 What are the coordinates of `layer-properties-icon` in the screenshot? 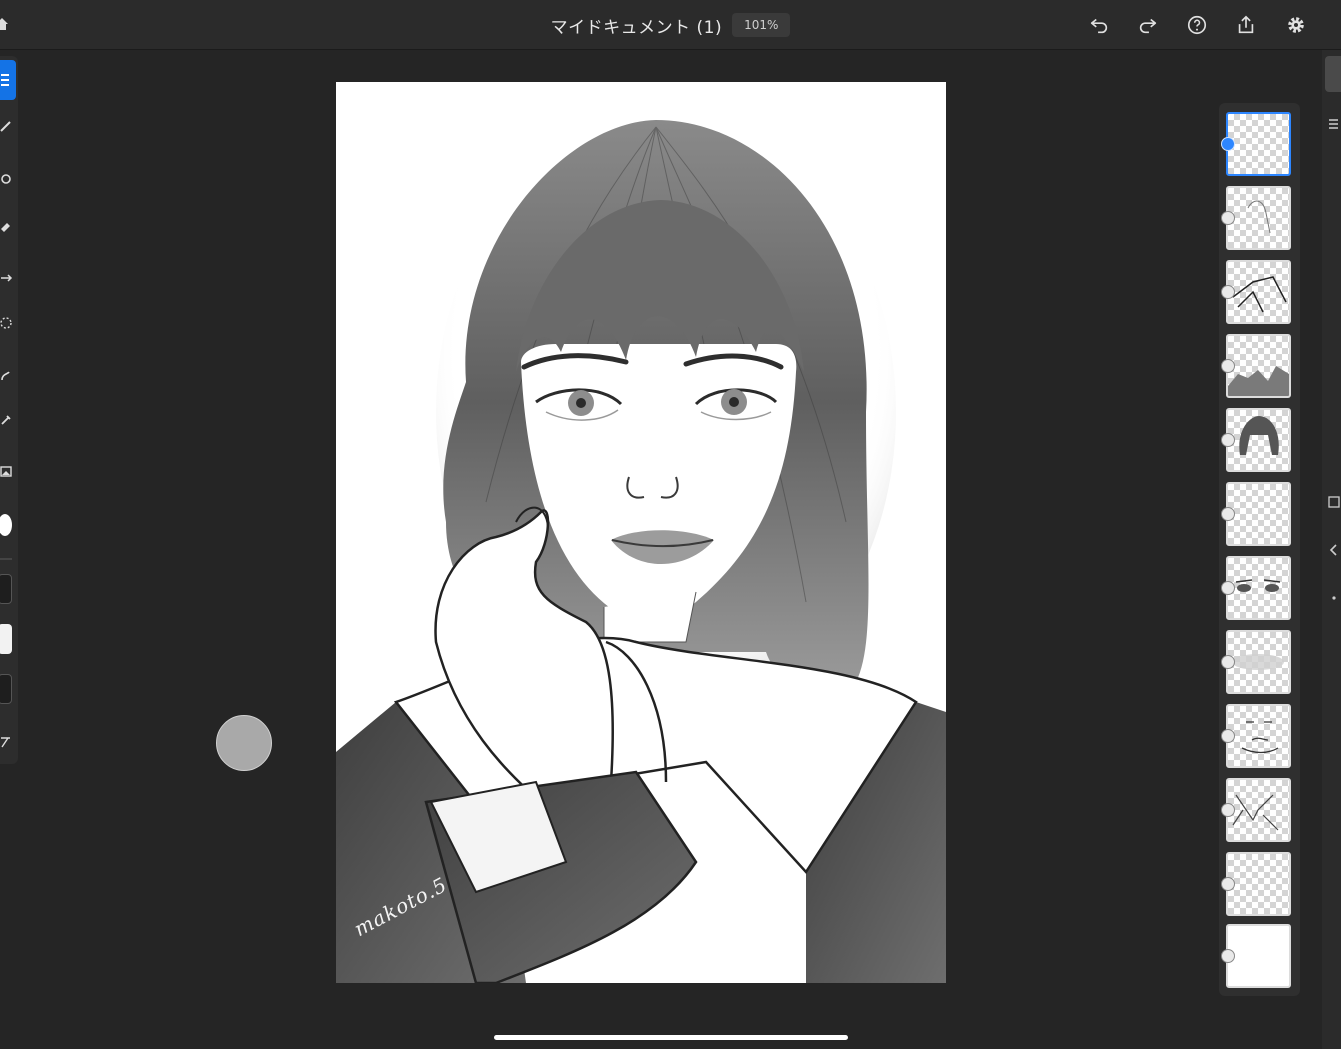 It's located at (1333, 124).